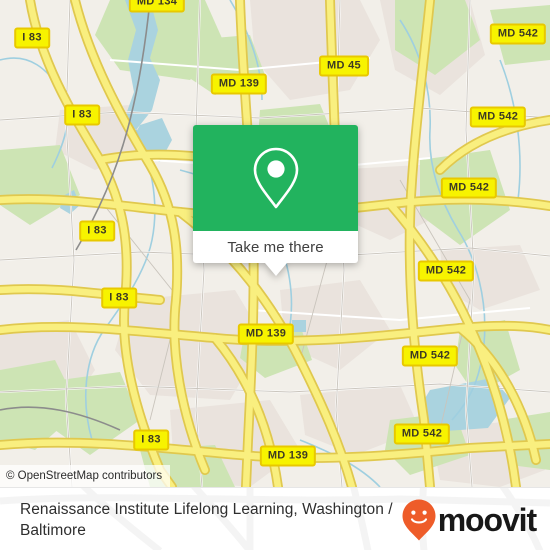 The width and height of the screenshot is (550, 550). I want to click on moovit-brand: moovit, so click(469, 520).